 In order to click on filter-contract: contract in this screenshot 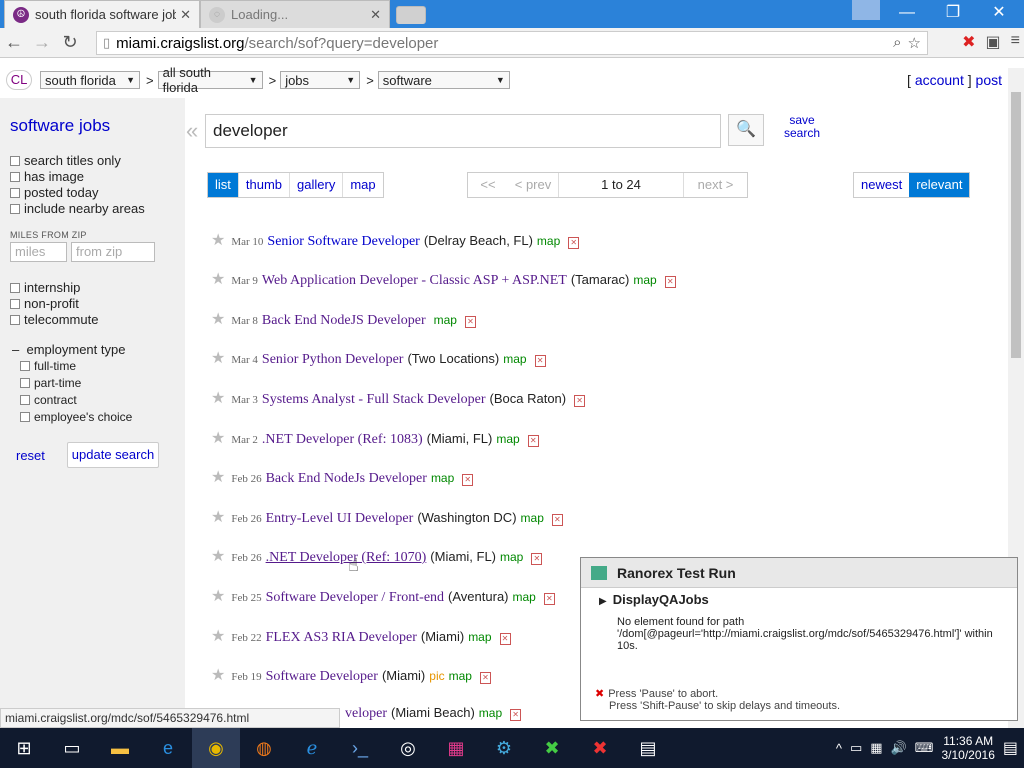, I will do `click(48, 400)`.